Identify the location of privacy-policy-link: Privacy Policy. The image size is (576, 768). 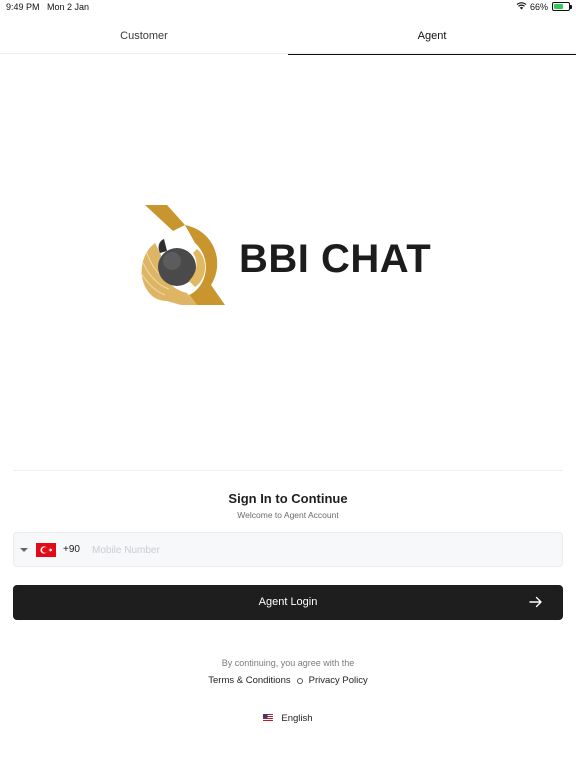
(338, 680).